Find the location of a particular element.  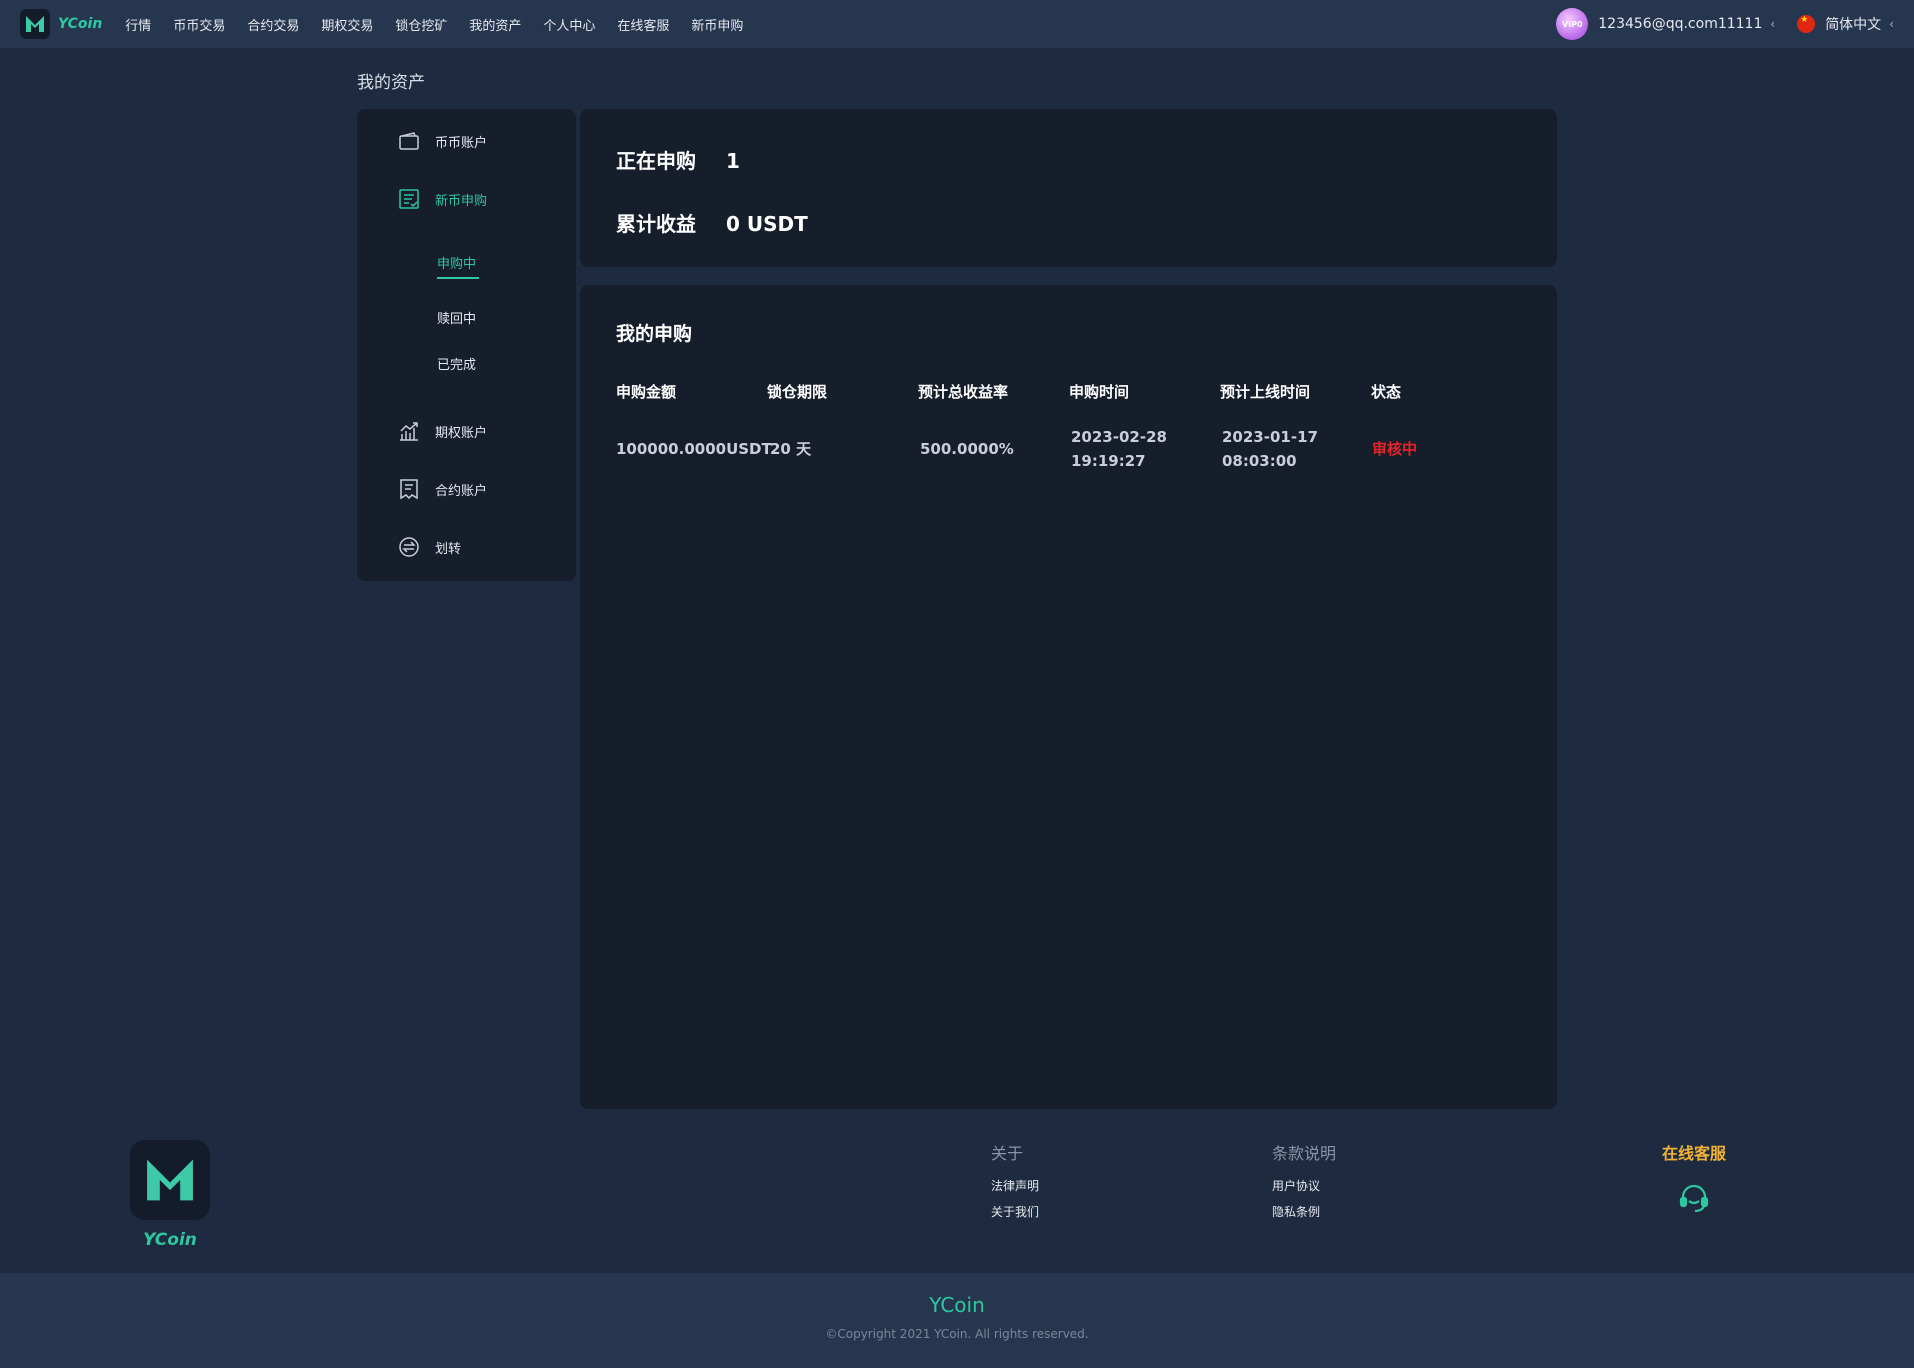

sidebar-subitem-completed: 已完成 is located at coordinates (456, 363).